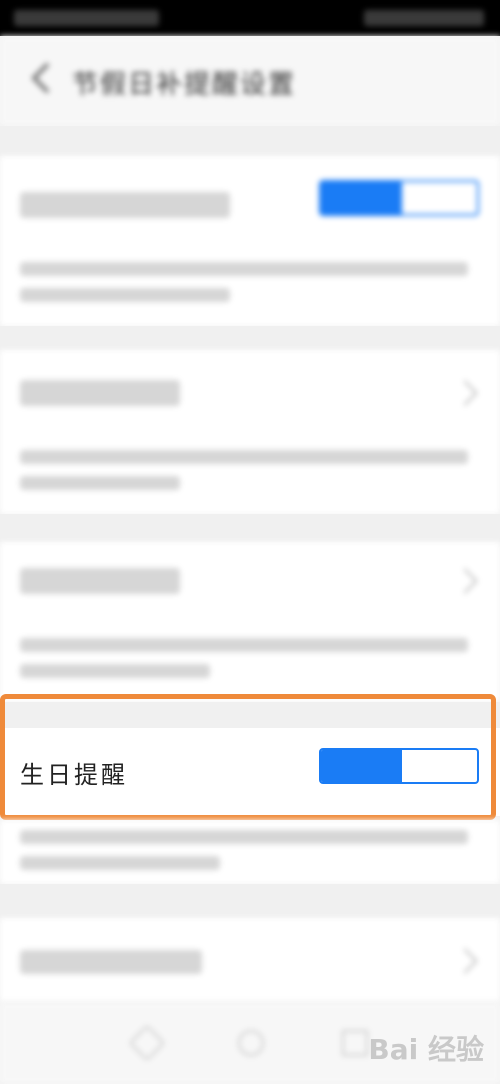 This screenshot has height=1084, width=500. I want to click on status-bar, so click(250, 18).